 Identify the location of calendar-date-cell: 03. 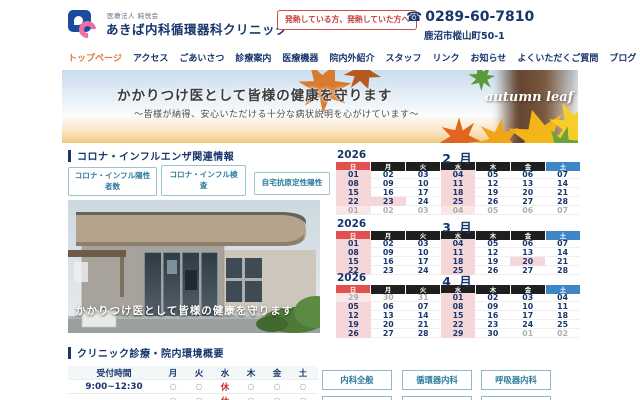
(423, 174).